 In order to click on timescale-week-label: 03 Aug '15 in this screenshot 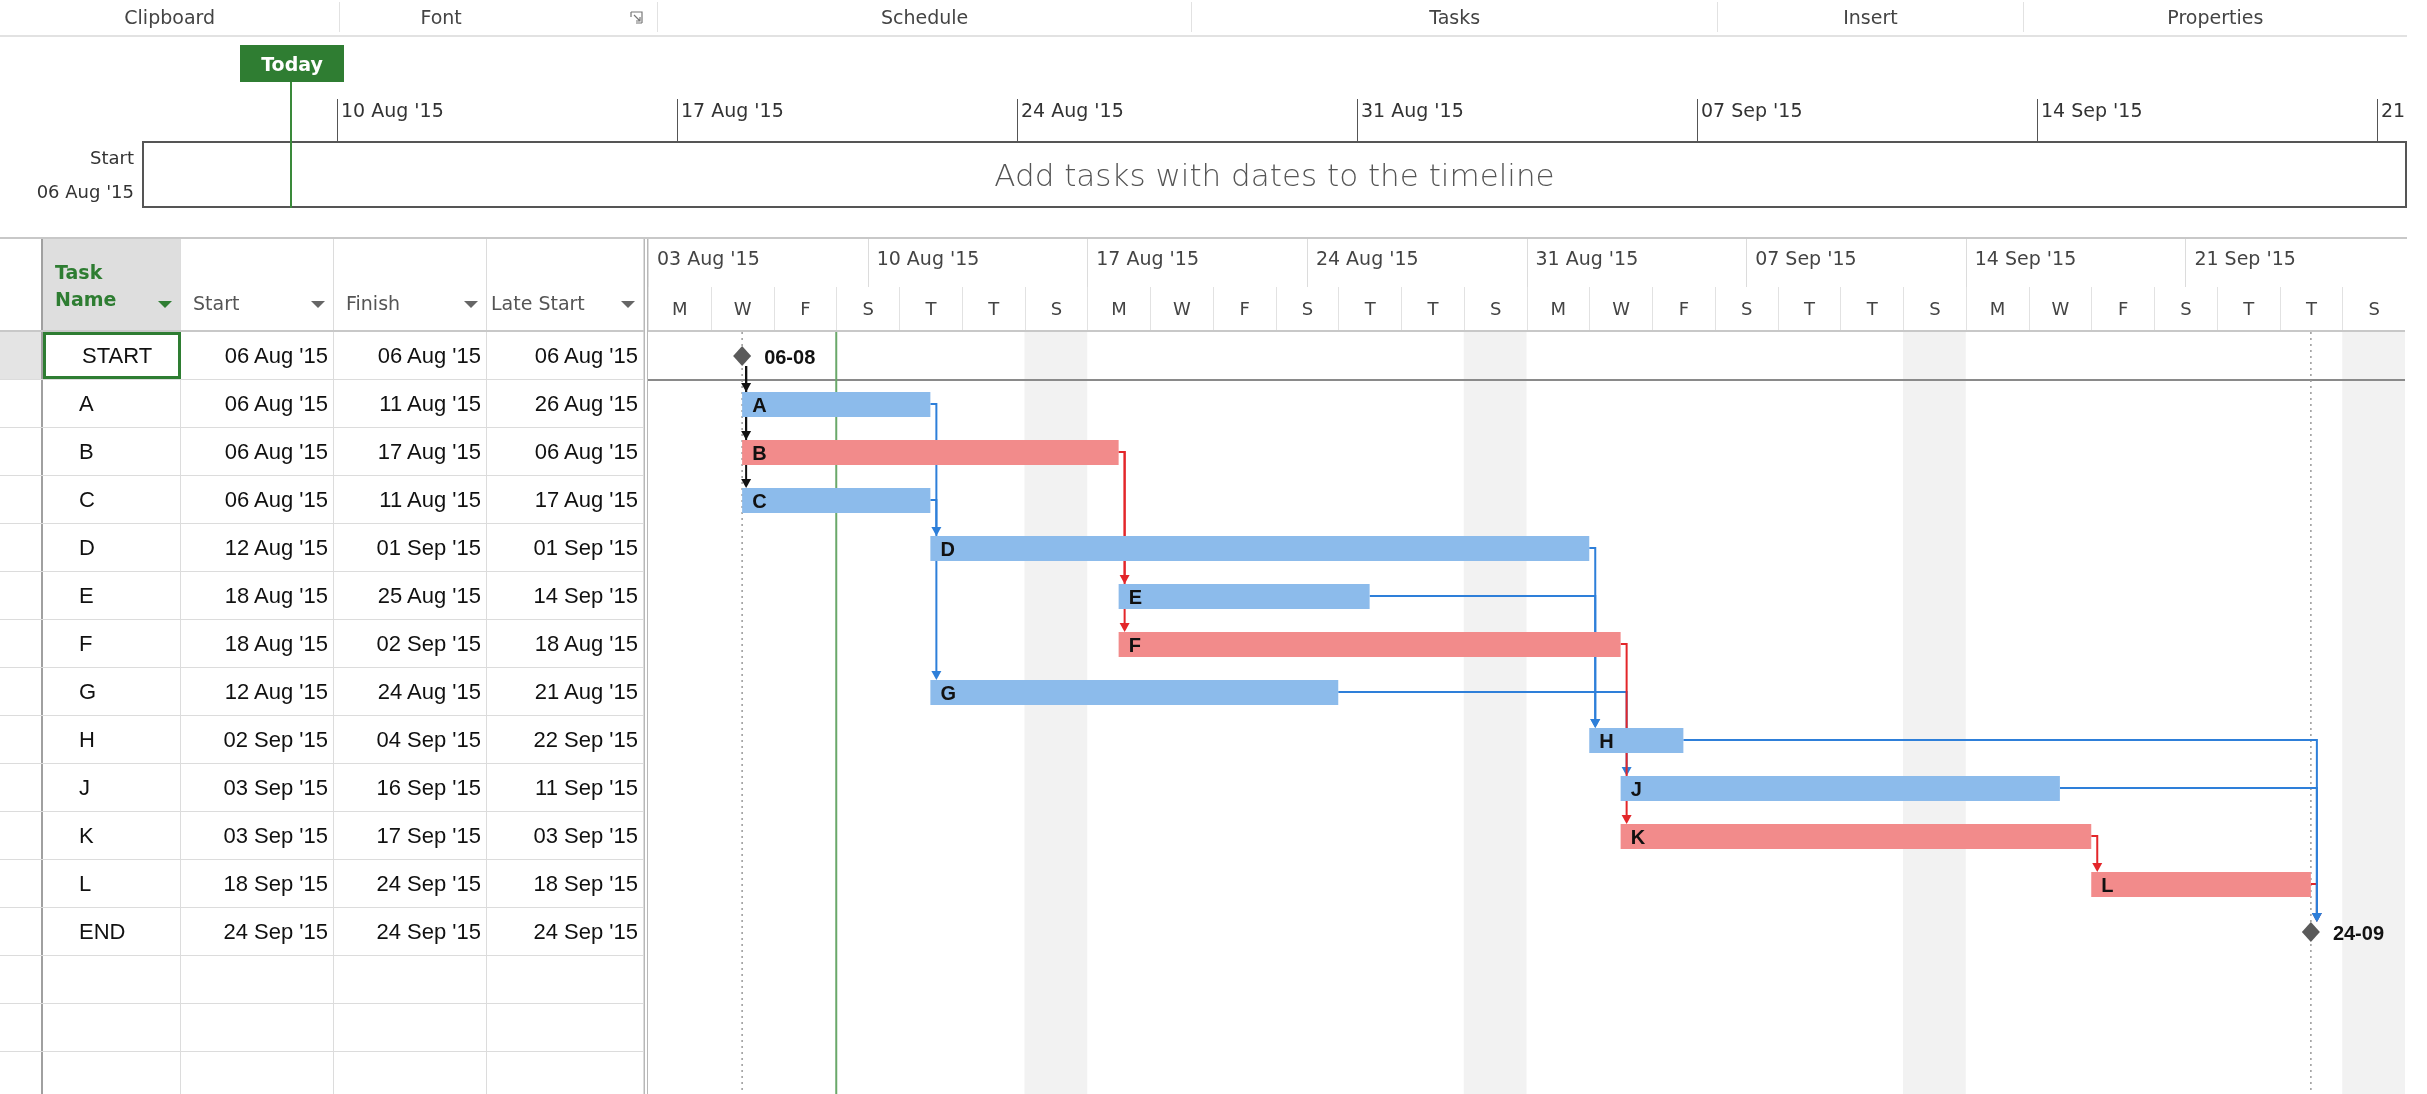, I will do `click(708, 258)`.